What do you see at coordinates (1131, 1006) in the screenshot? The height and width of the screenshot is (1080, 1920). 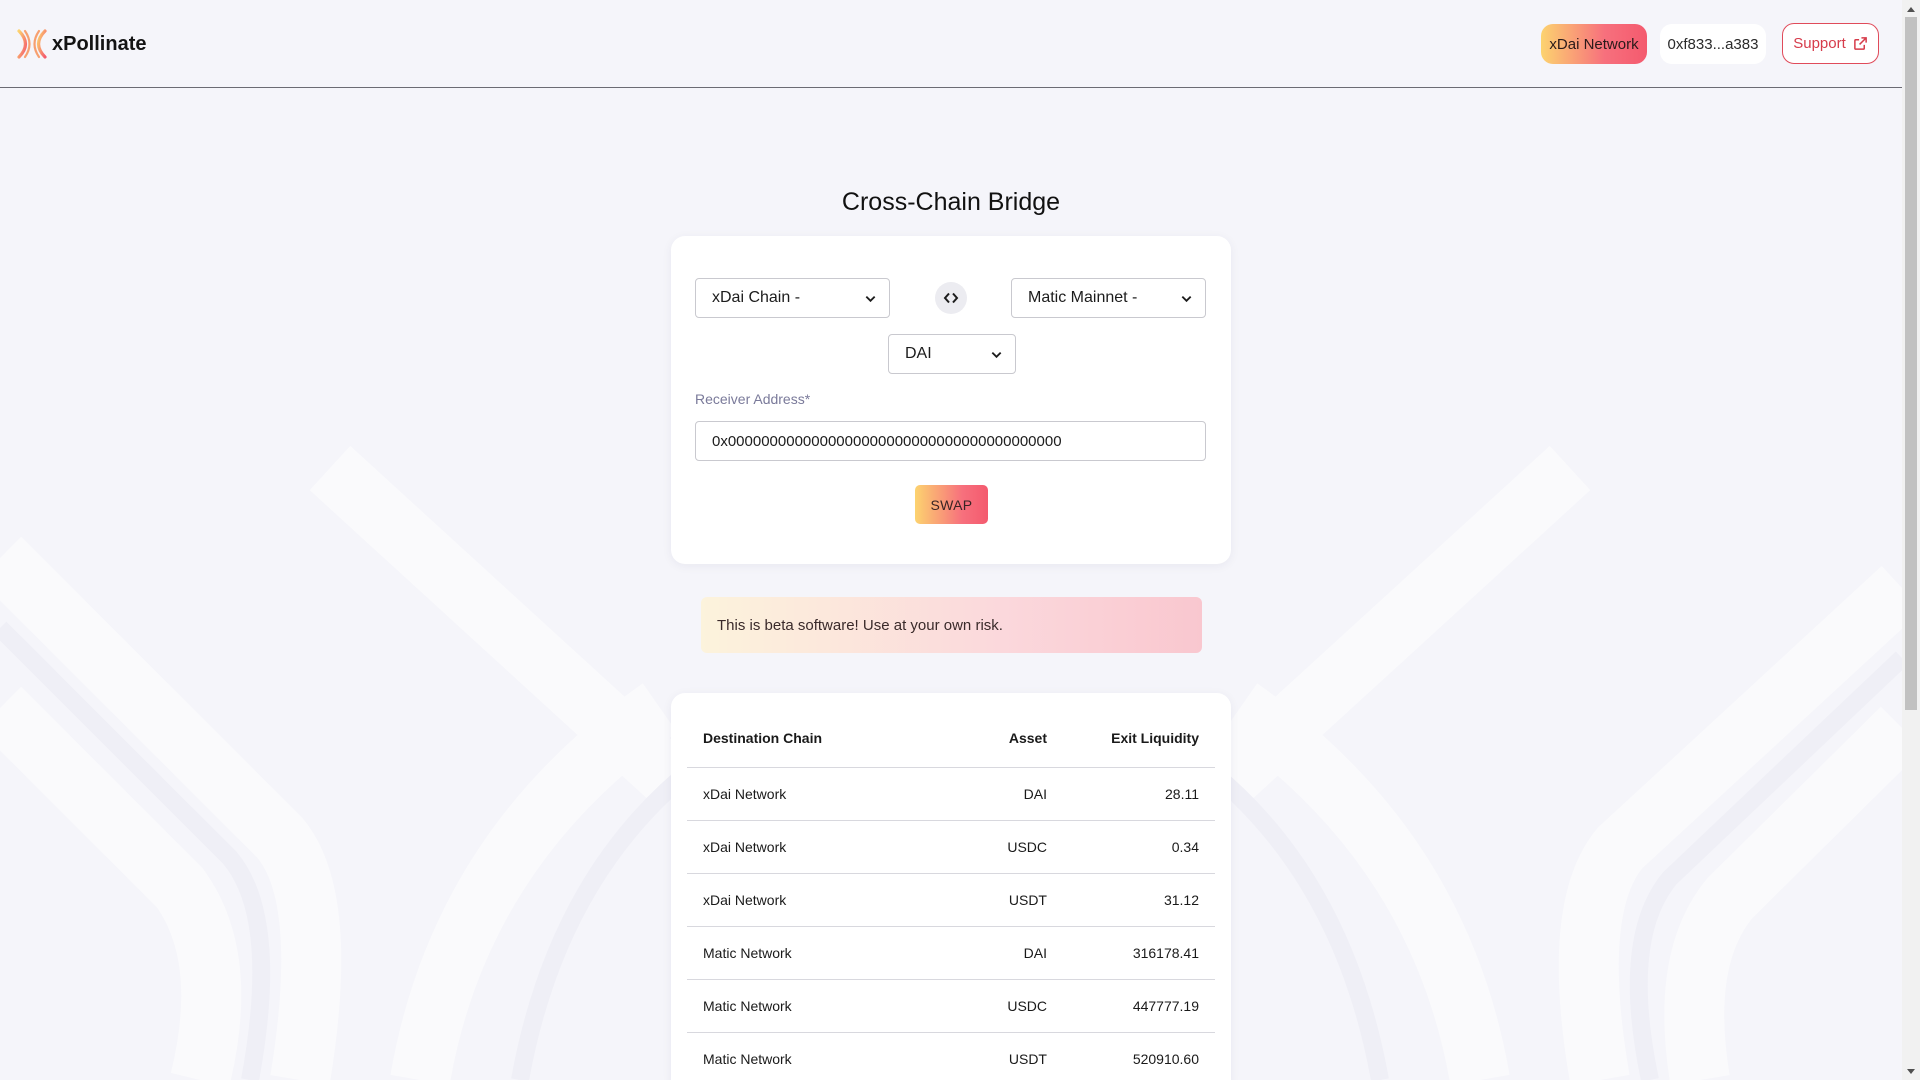 I see `exit-liquidity-cell: 447777.19` at bounding box center [1131, 1006].